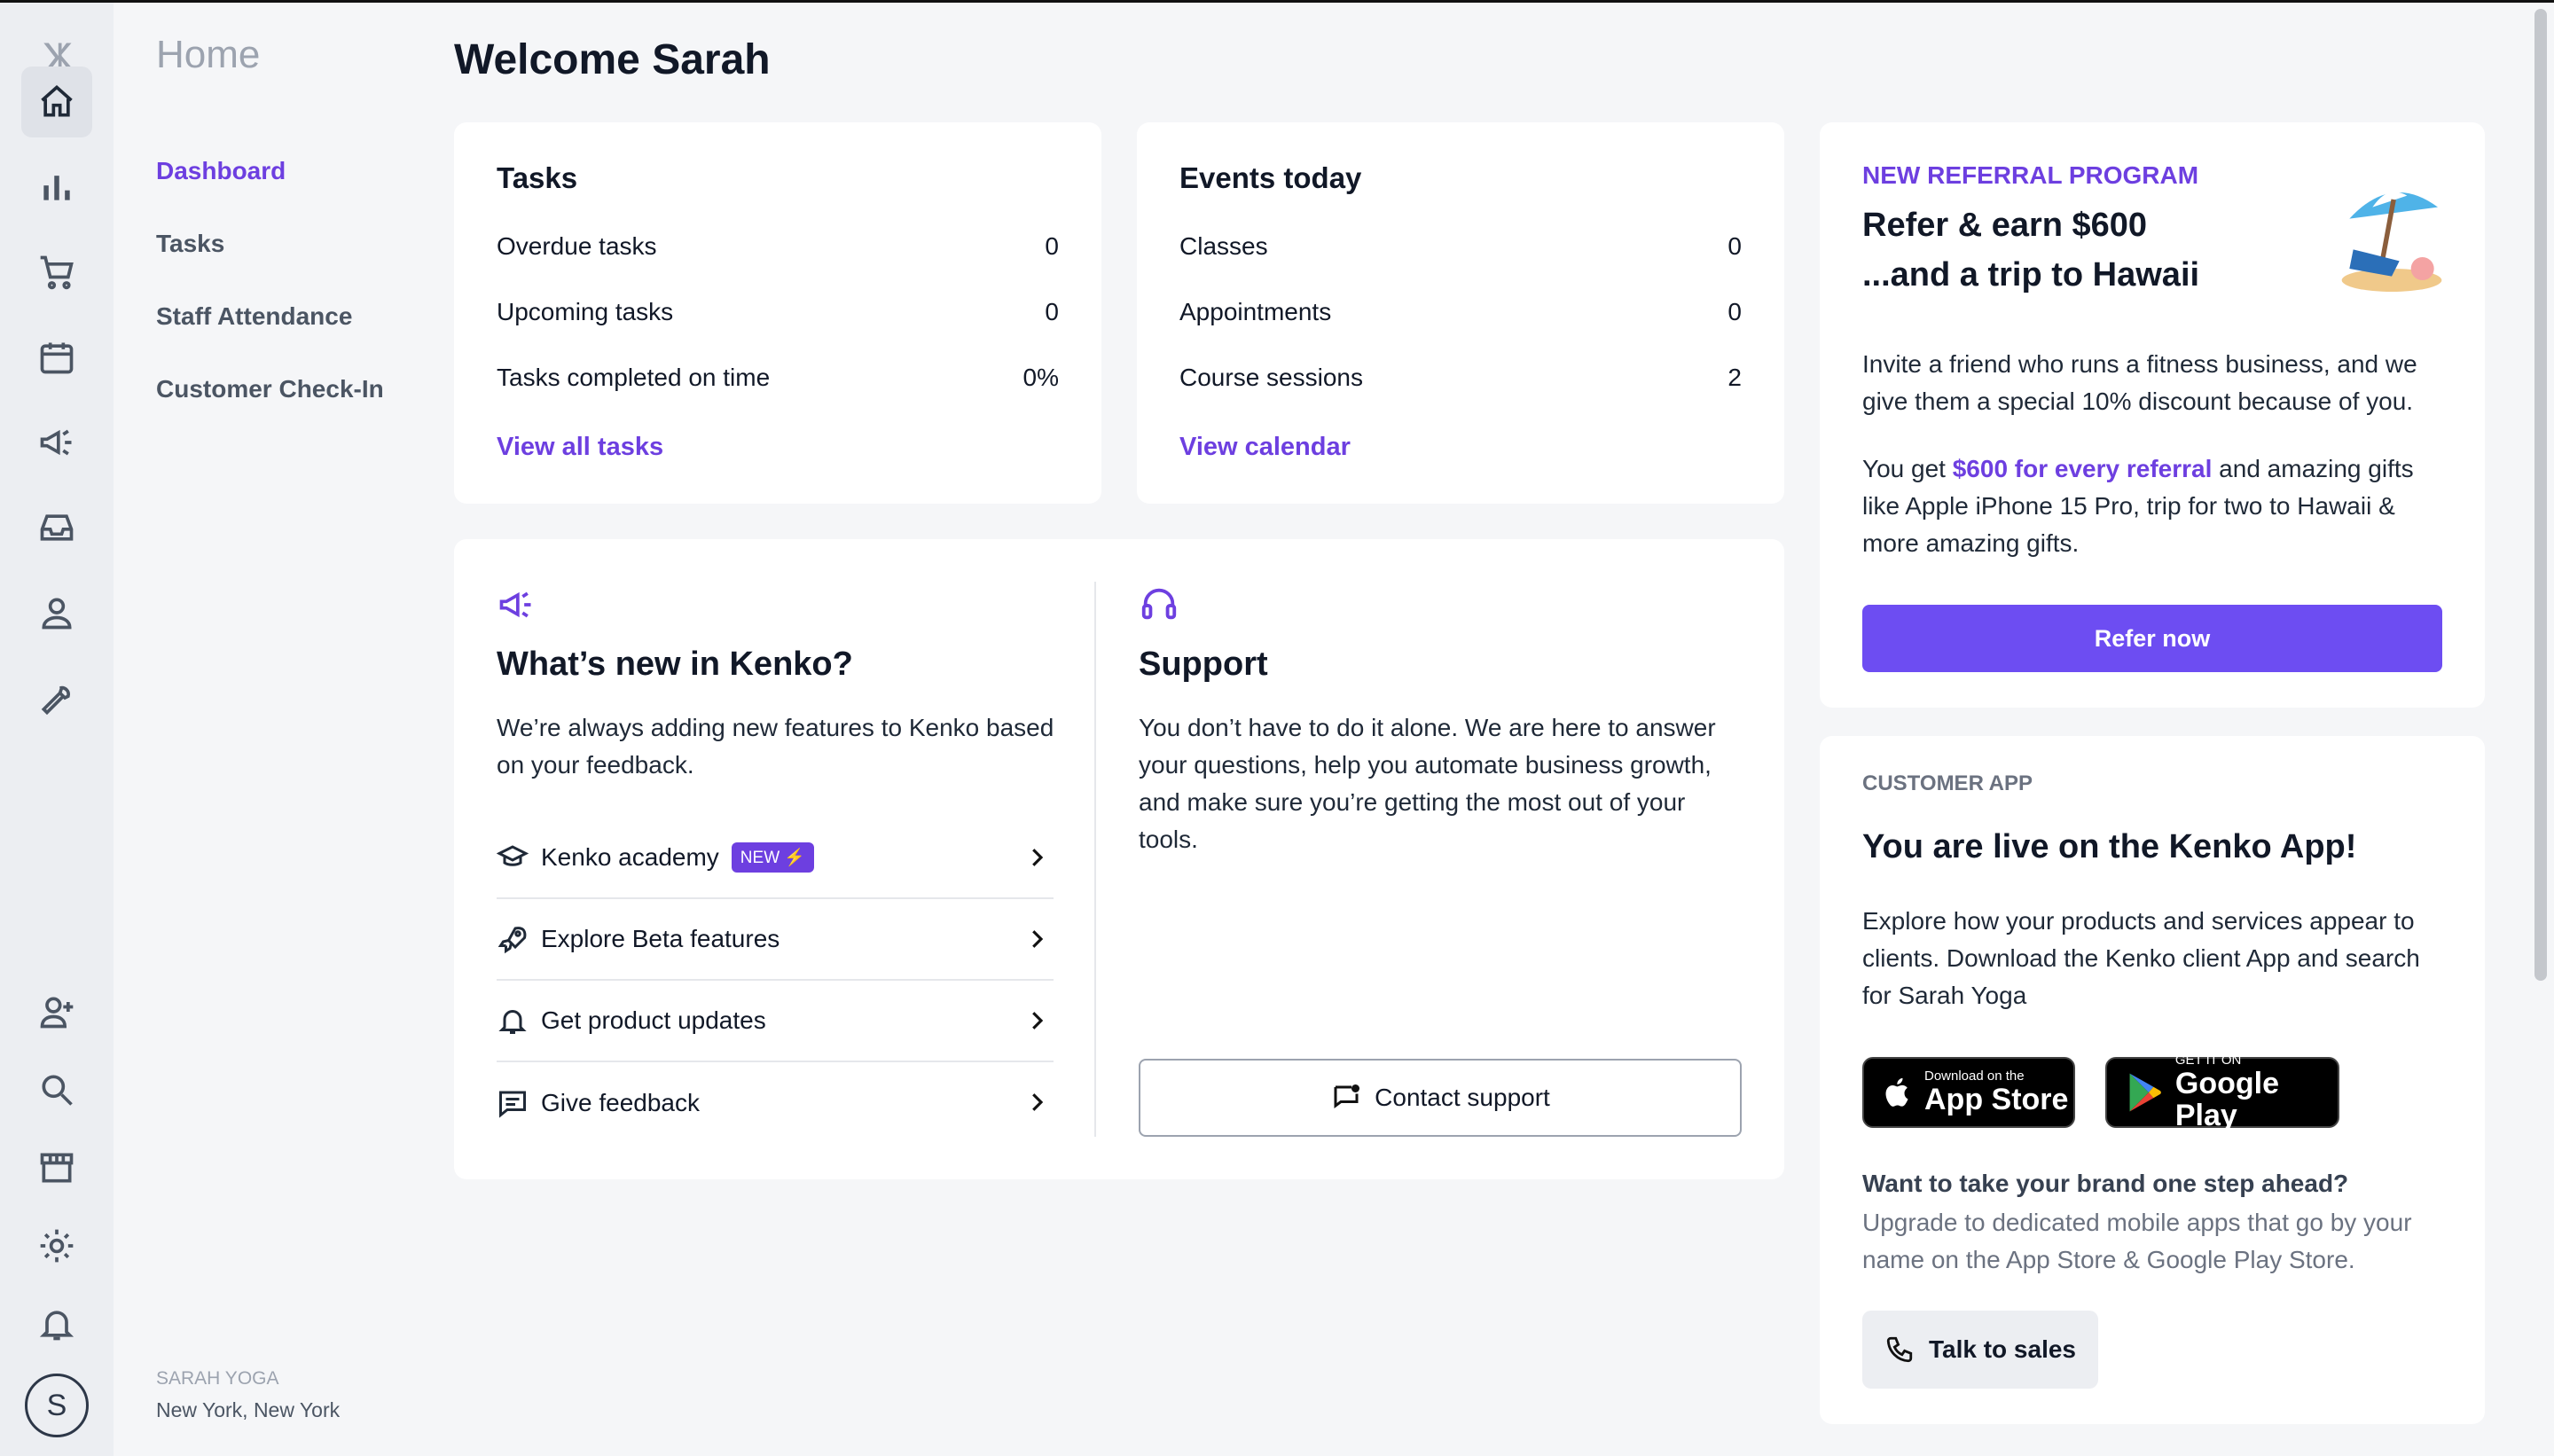 Image resolution: width=2554 pixels, height=1456 pixels. I want to click on calendar-icon, so click(56, 357).